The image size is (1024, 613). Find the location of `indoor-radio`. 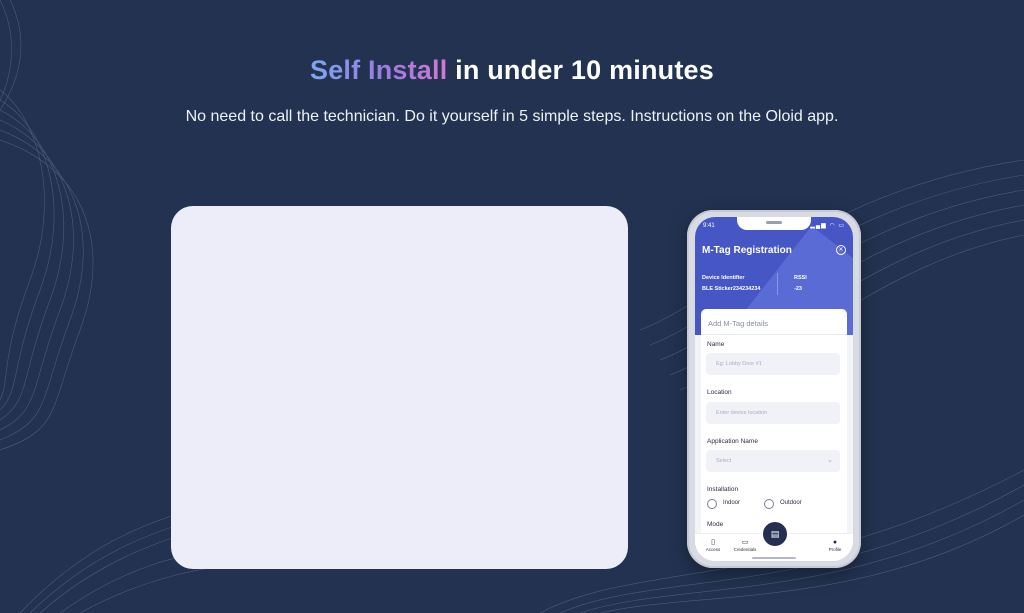

indoor-radio is located at coordinates (712, 504).